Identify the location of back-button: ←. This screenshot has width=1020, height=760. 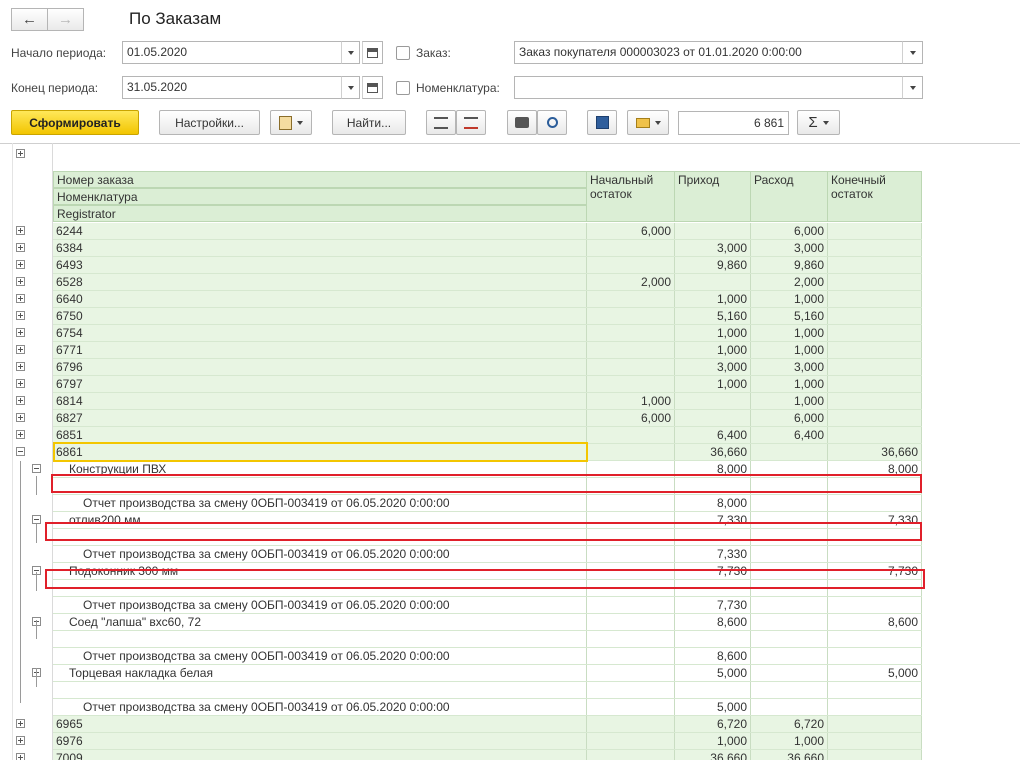
(29, 19).